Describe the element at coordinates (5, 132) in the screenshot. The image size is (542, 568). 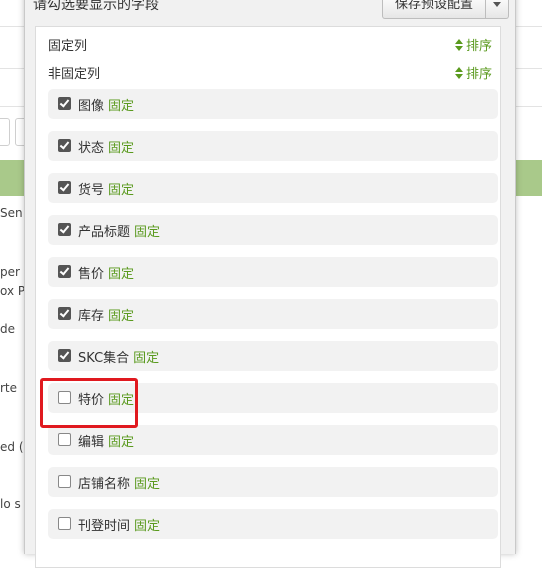
I see `bg-button` at that location.